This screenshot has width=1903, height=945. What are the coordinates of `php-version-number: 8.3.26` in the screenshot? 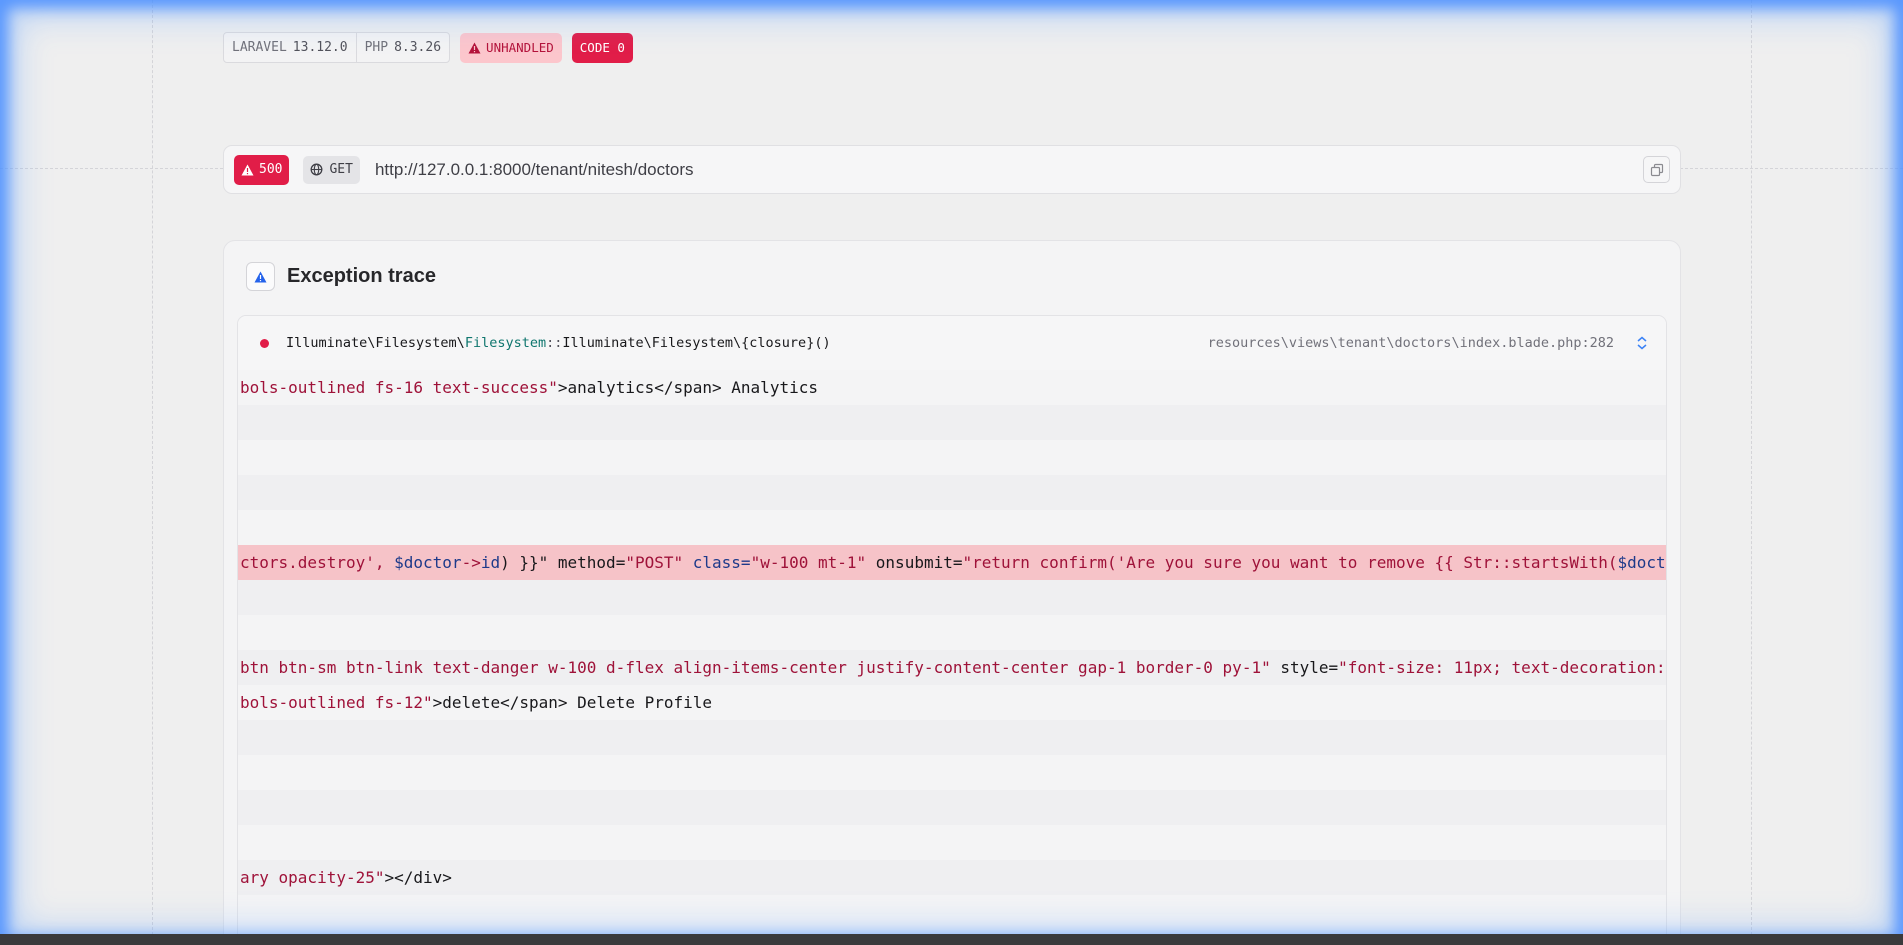 It's located at (418, 47).